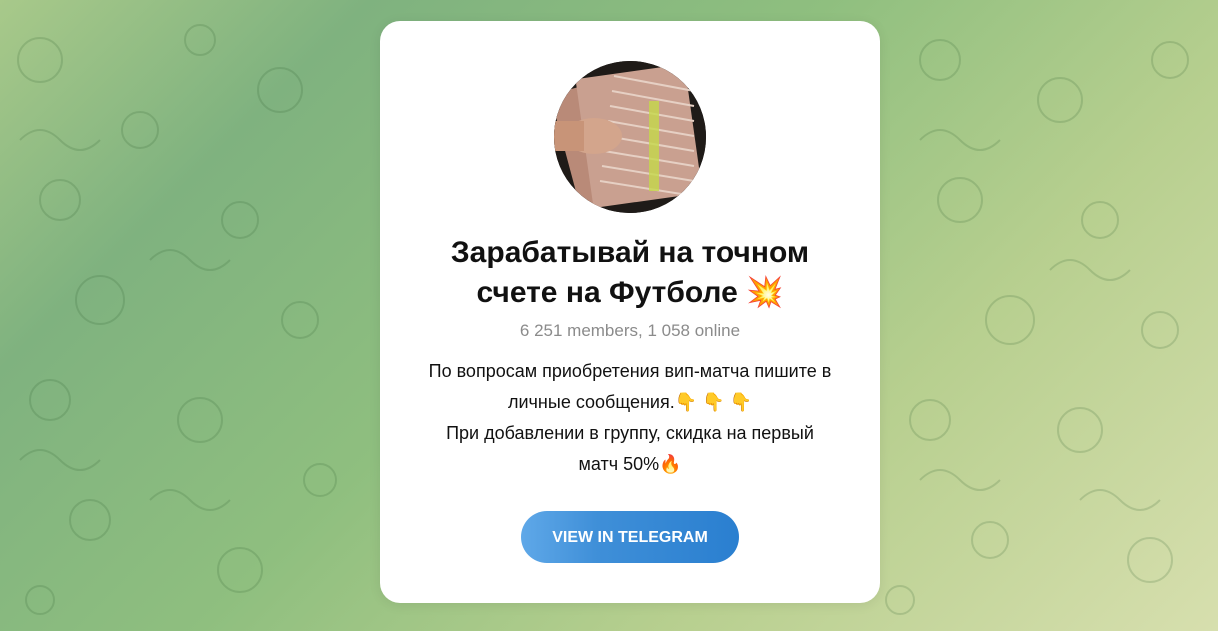 The height and width of the screenshot is (631, 1218). I want to click on description-line4: матч 50%, so click(619, 464).